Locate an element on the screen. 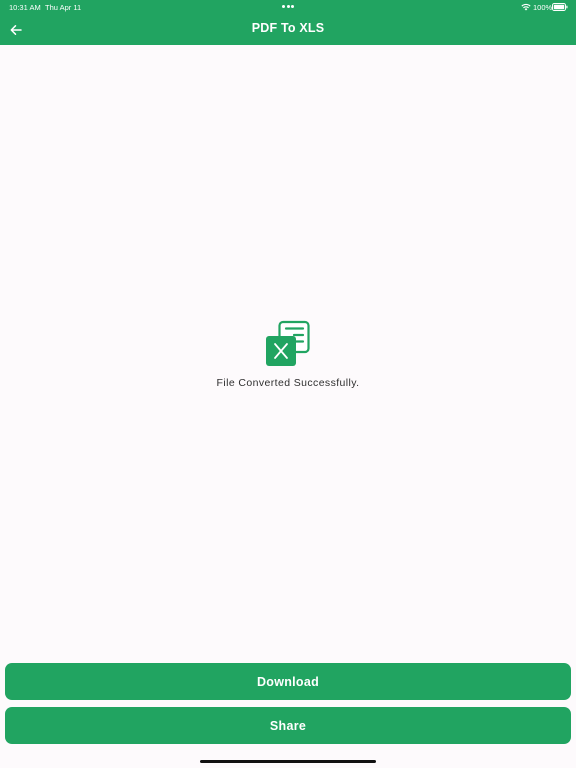 The height and width of the screenshot is (768, 576). battery-icon is located at coordinates (560, 7).